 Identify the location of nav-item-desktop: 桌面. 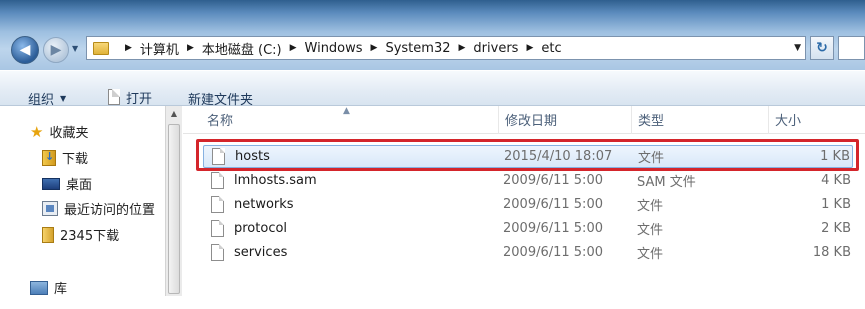
(67, 183).